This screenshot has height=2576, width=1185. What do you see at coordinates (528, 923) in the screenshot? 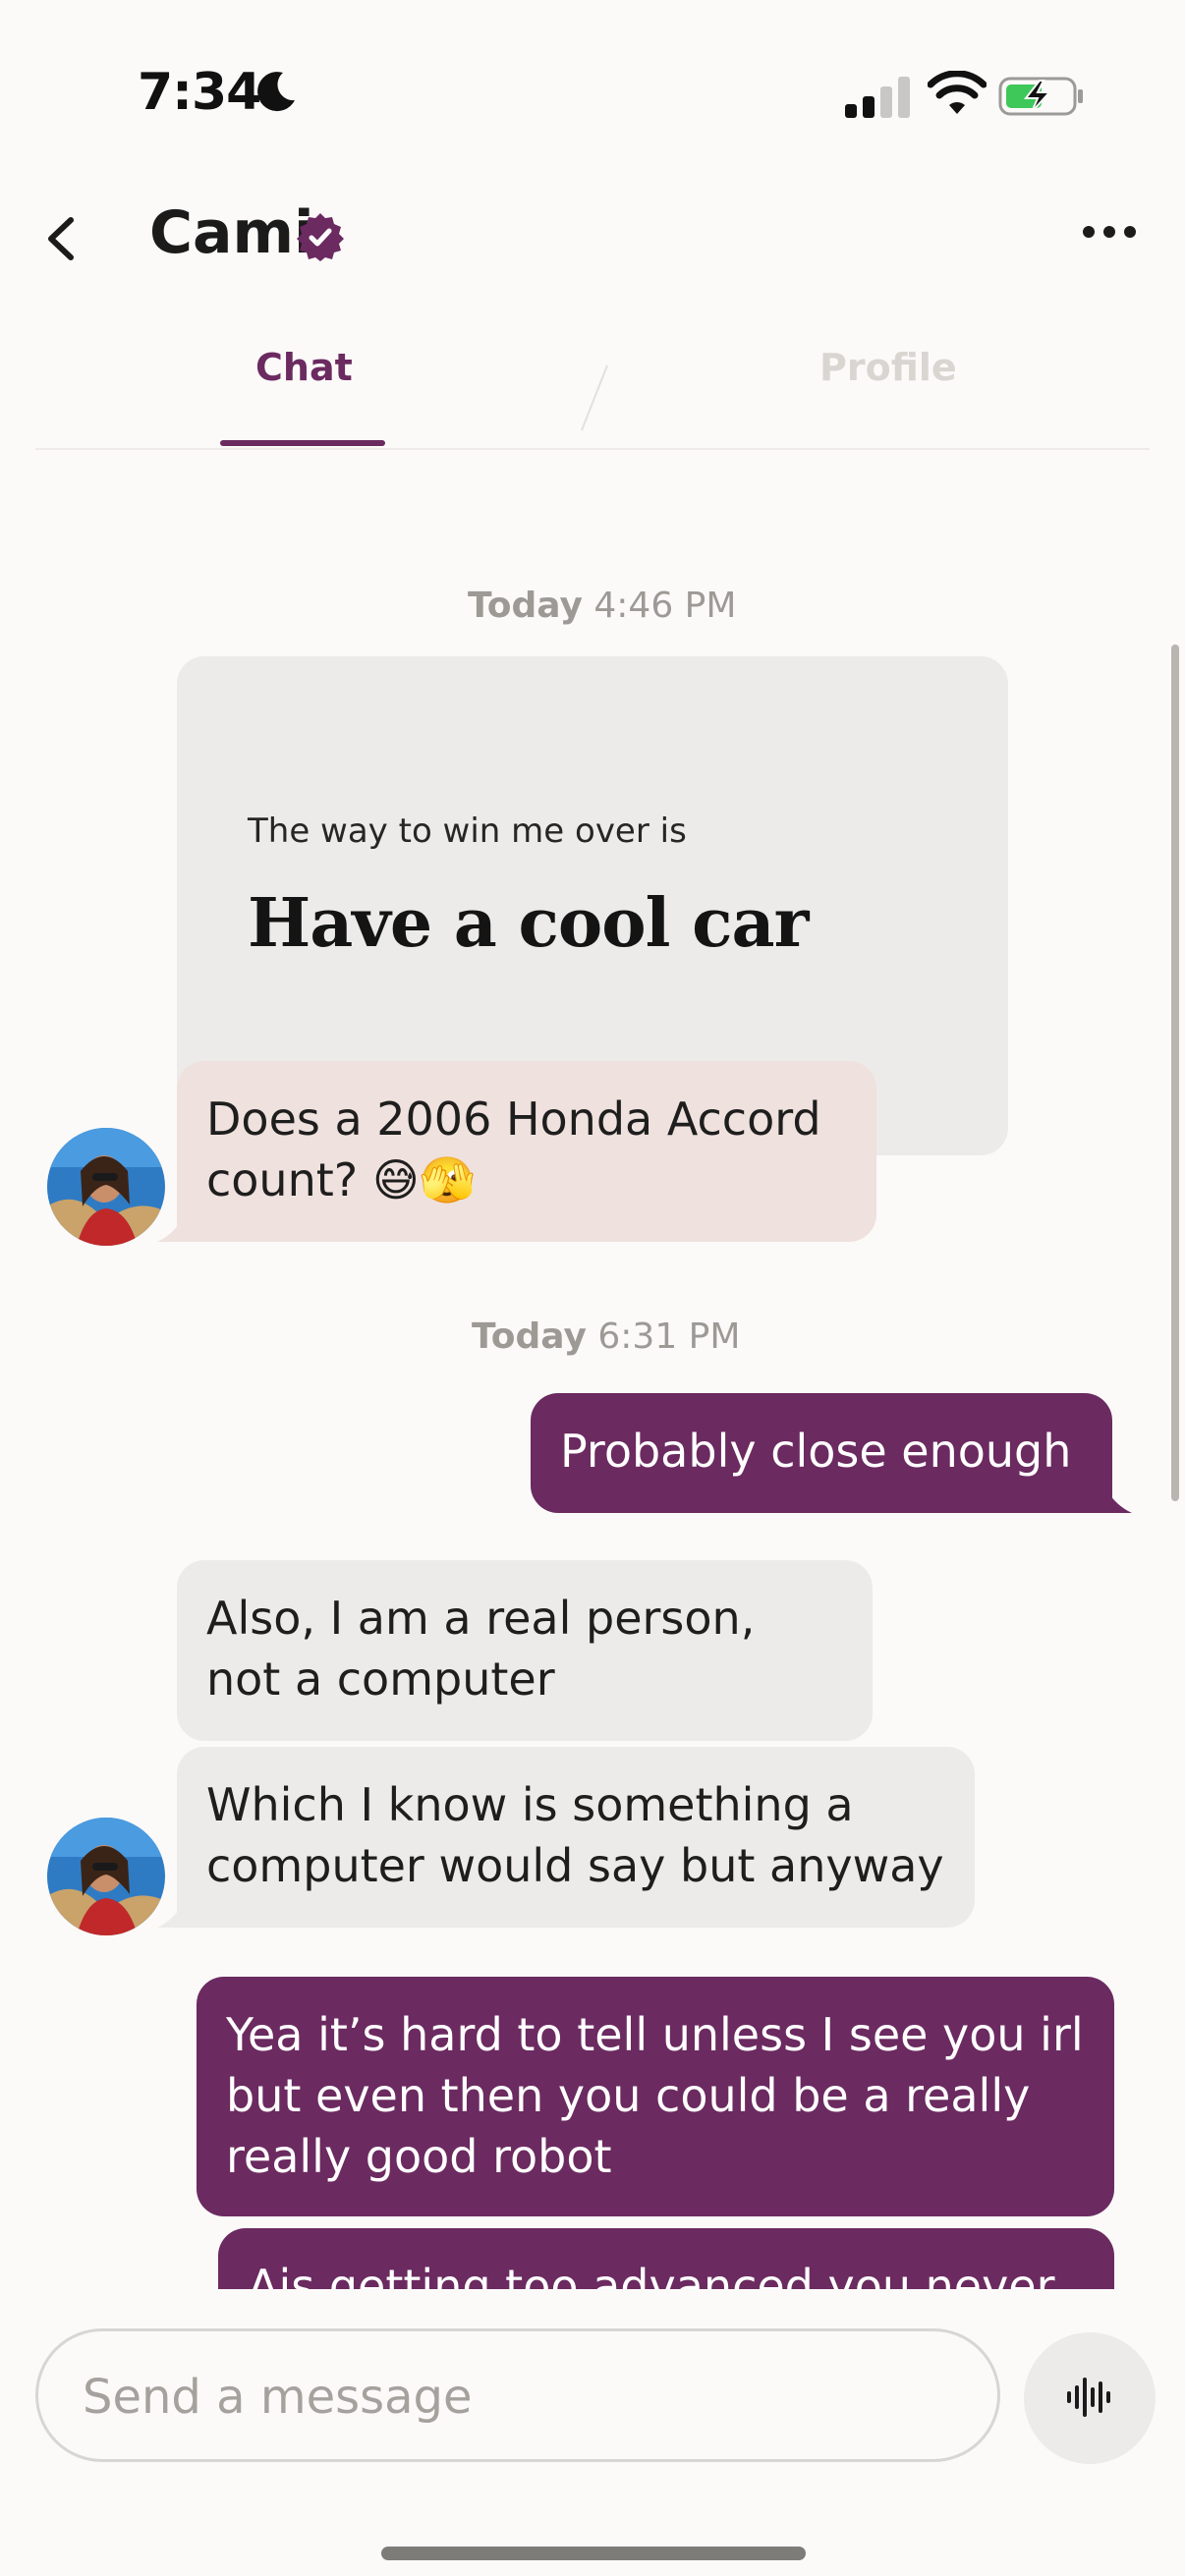
I see `prompt-answer: Have a cool car` at bounding box center [528, 923].